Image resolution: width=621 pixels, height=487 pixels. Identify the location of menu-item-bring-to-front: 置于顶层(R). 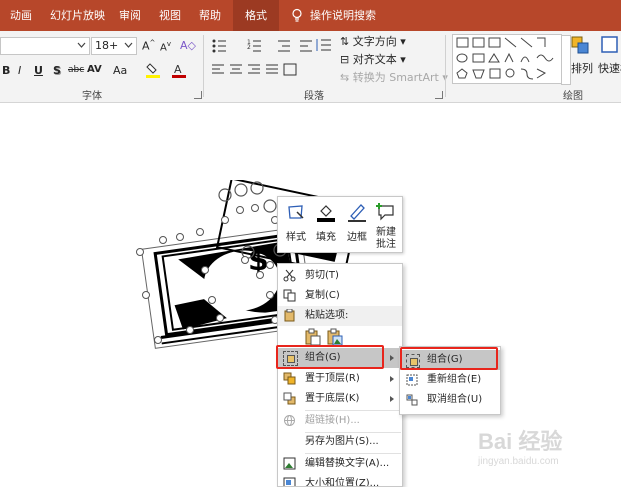
(340, 379).